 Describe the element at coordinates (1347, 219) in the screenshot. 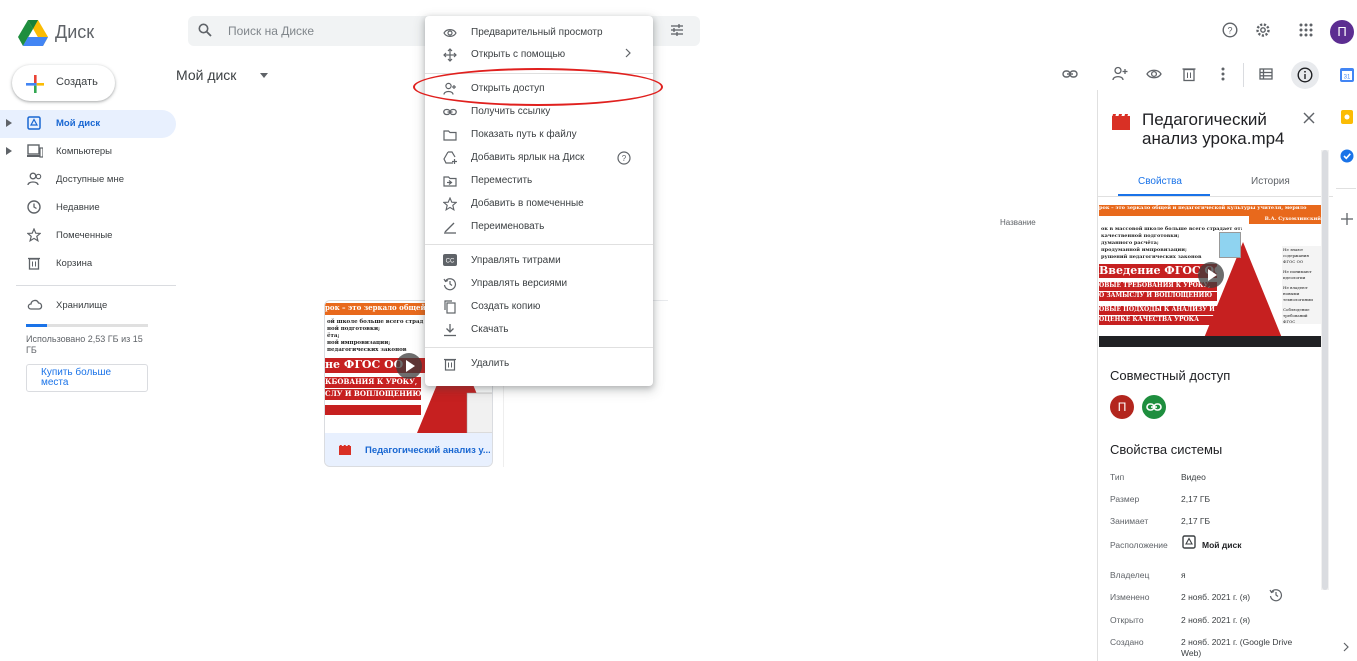

I see `add-addon-icon` at that location.